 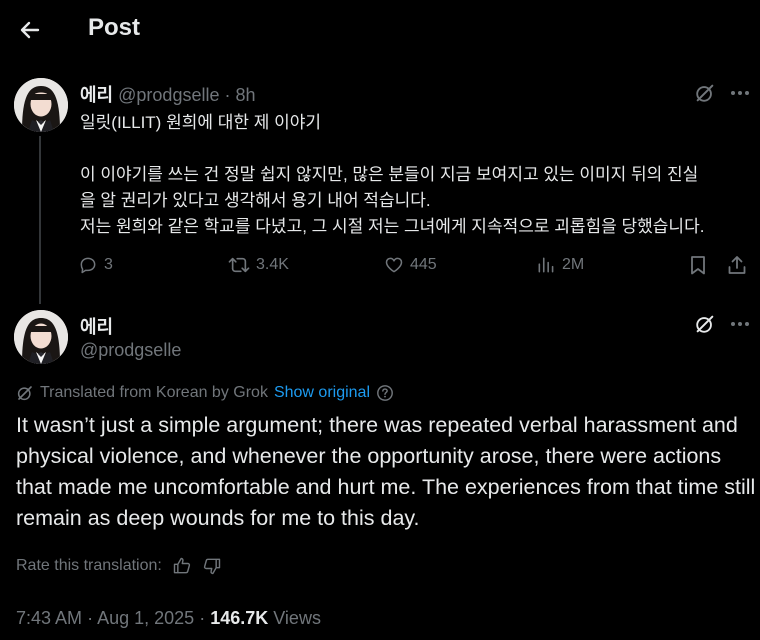 I want to click on views-label: Views, so click(x=297, y=618).